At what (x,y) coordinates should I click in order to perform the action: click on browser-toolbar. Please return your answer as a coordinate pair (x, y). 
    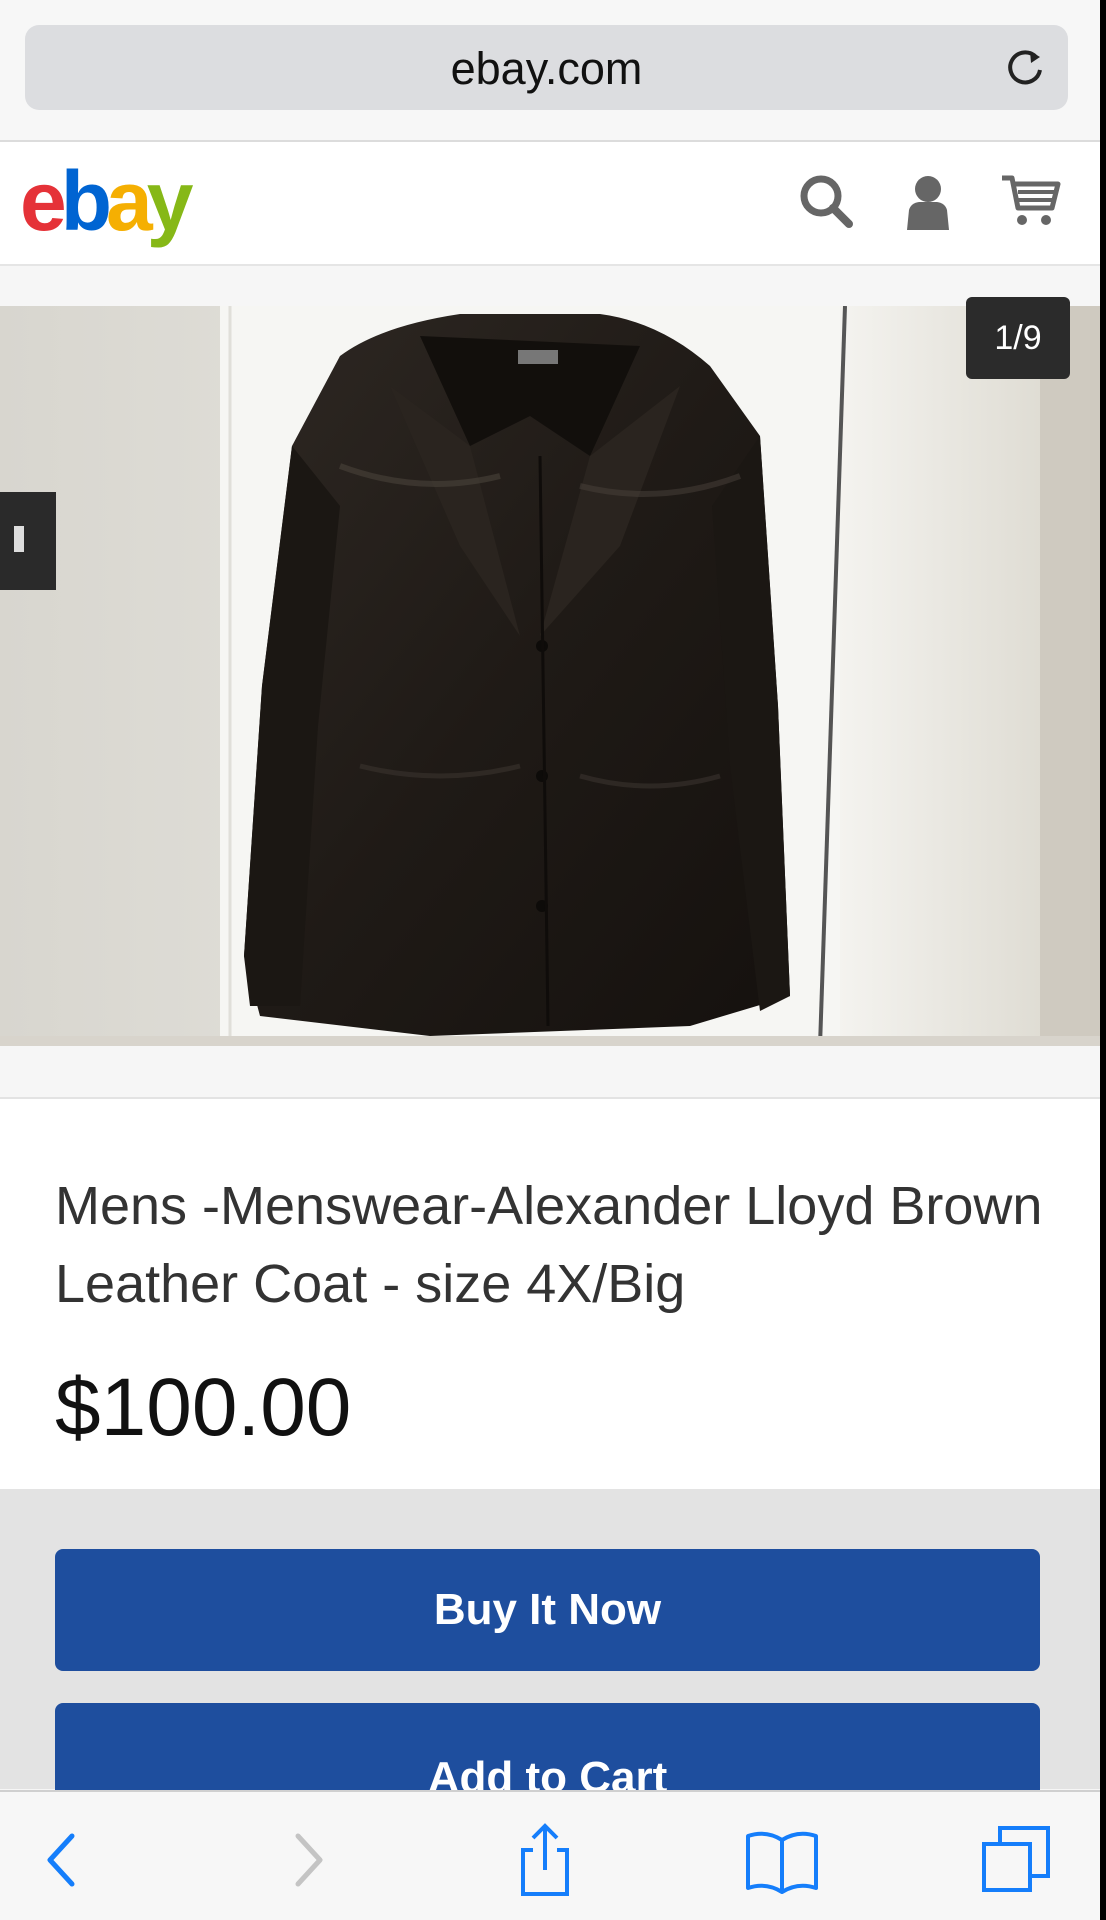
    Looking at the image, I should click on (550, 1855).